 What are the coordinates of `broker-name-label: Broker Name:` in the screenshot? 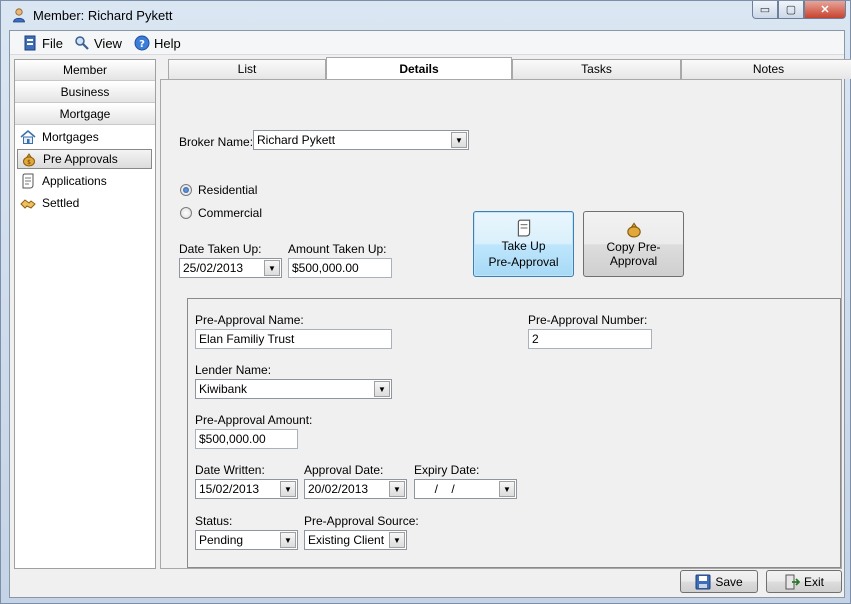 It's located at (216, 142).